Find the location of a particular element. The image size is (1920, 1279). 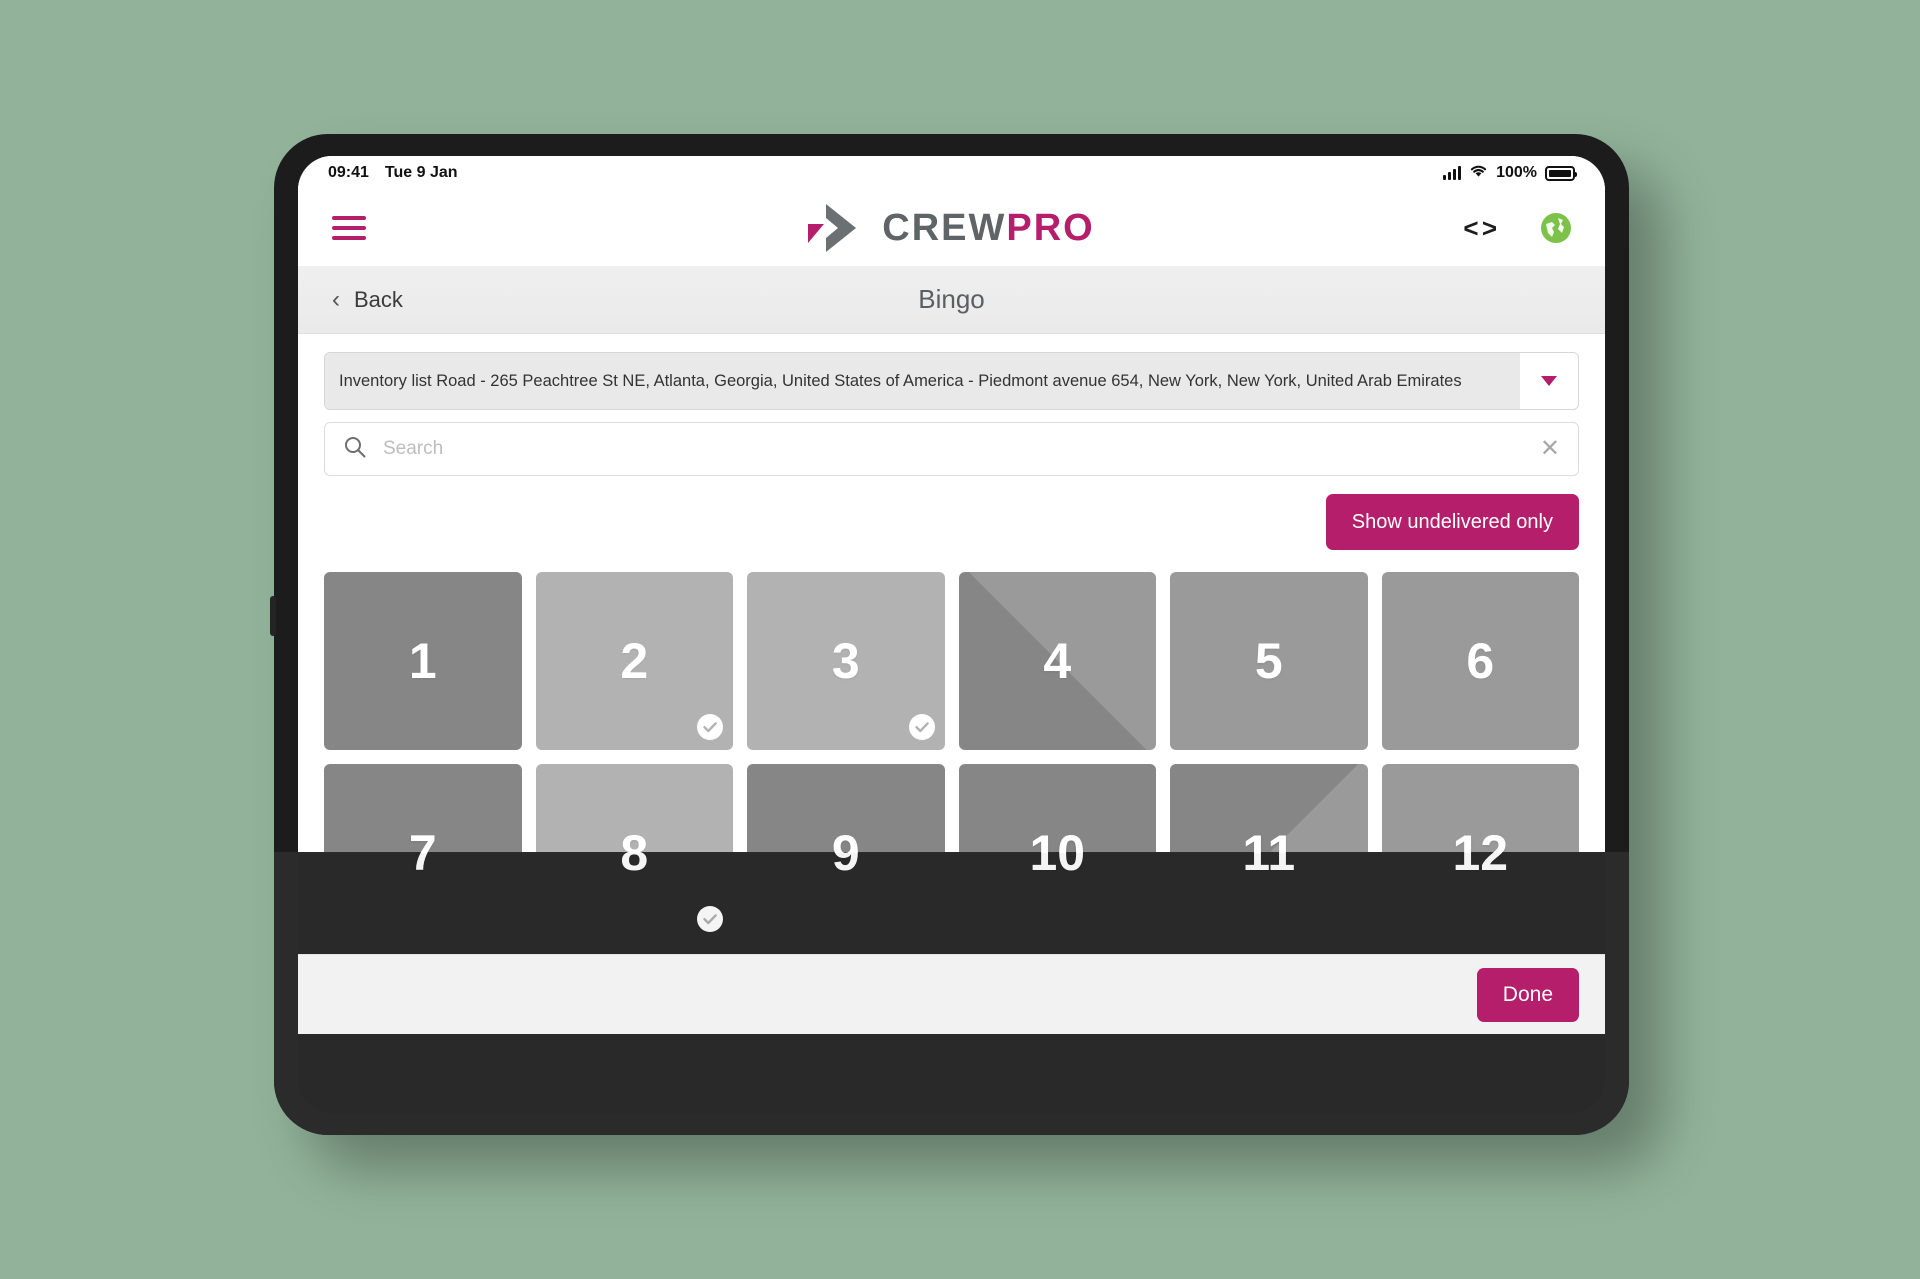

bingo-tile: 10 is located at coordinates (1057, 853).